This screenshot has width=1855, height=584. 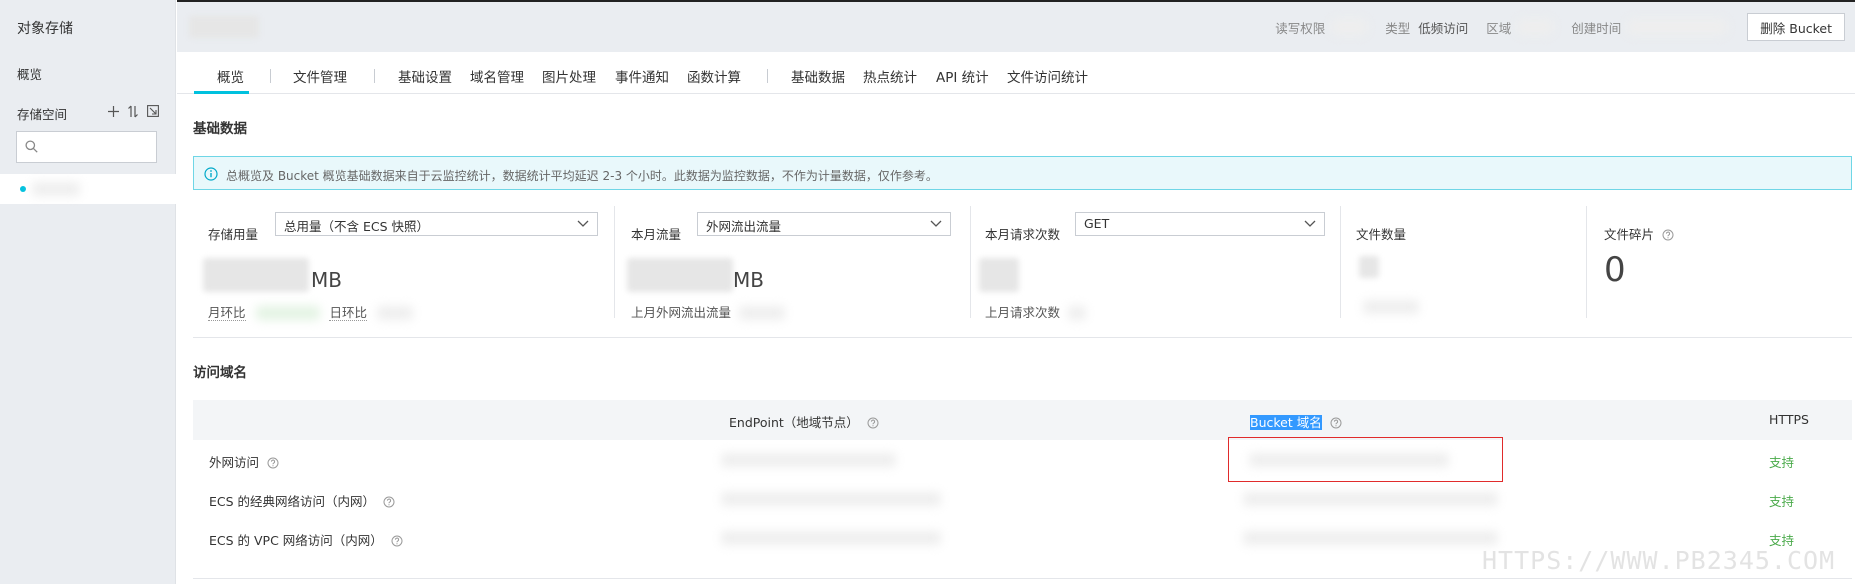 I want to click on bucket-domain-column-header: Bucket 域名, so click(x=1296, y=421).